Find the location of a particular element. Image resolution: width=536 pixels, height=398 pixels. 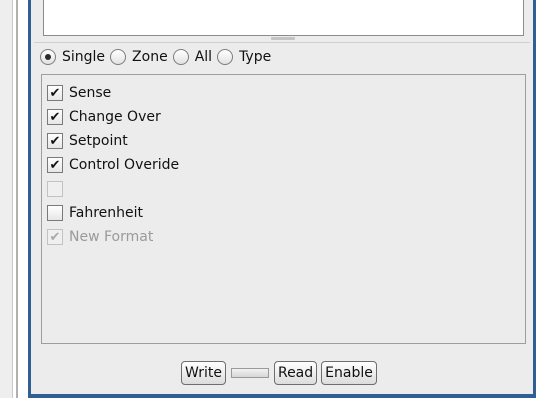

checkbox-sense-box: ✔ is located at coordinates (55, 93).